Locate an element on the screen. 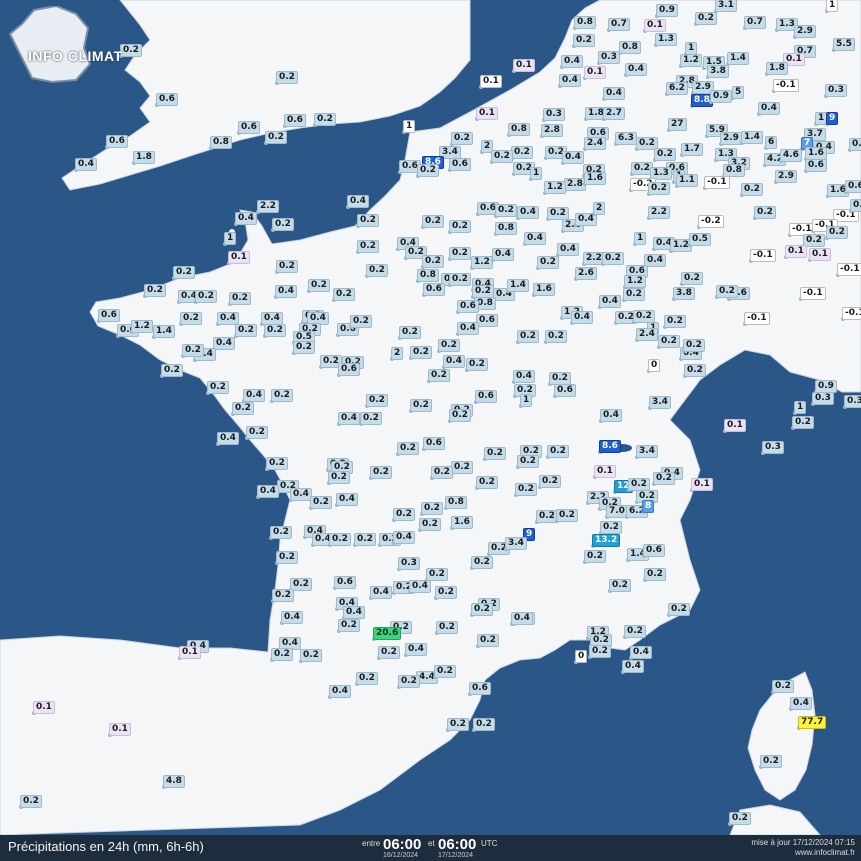 This screenshot has height=861, width=861. station-value: 8 is located at coordinates (648, 506).